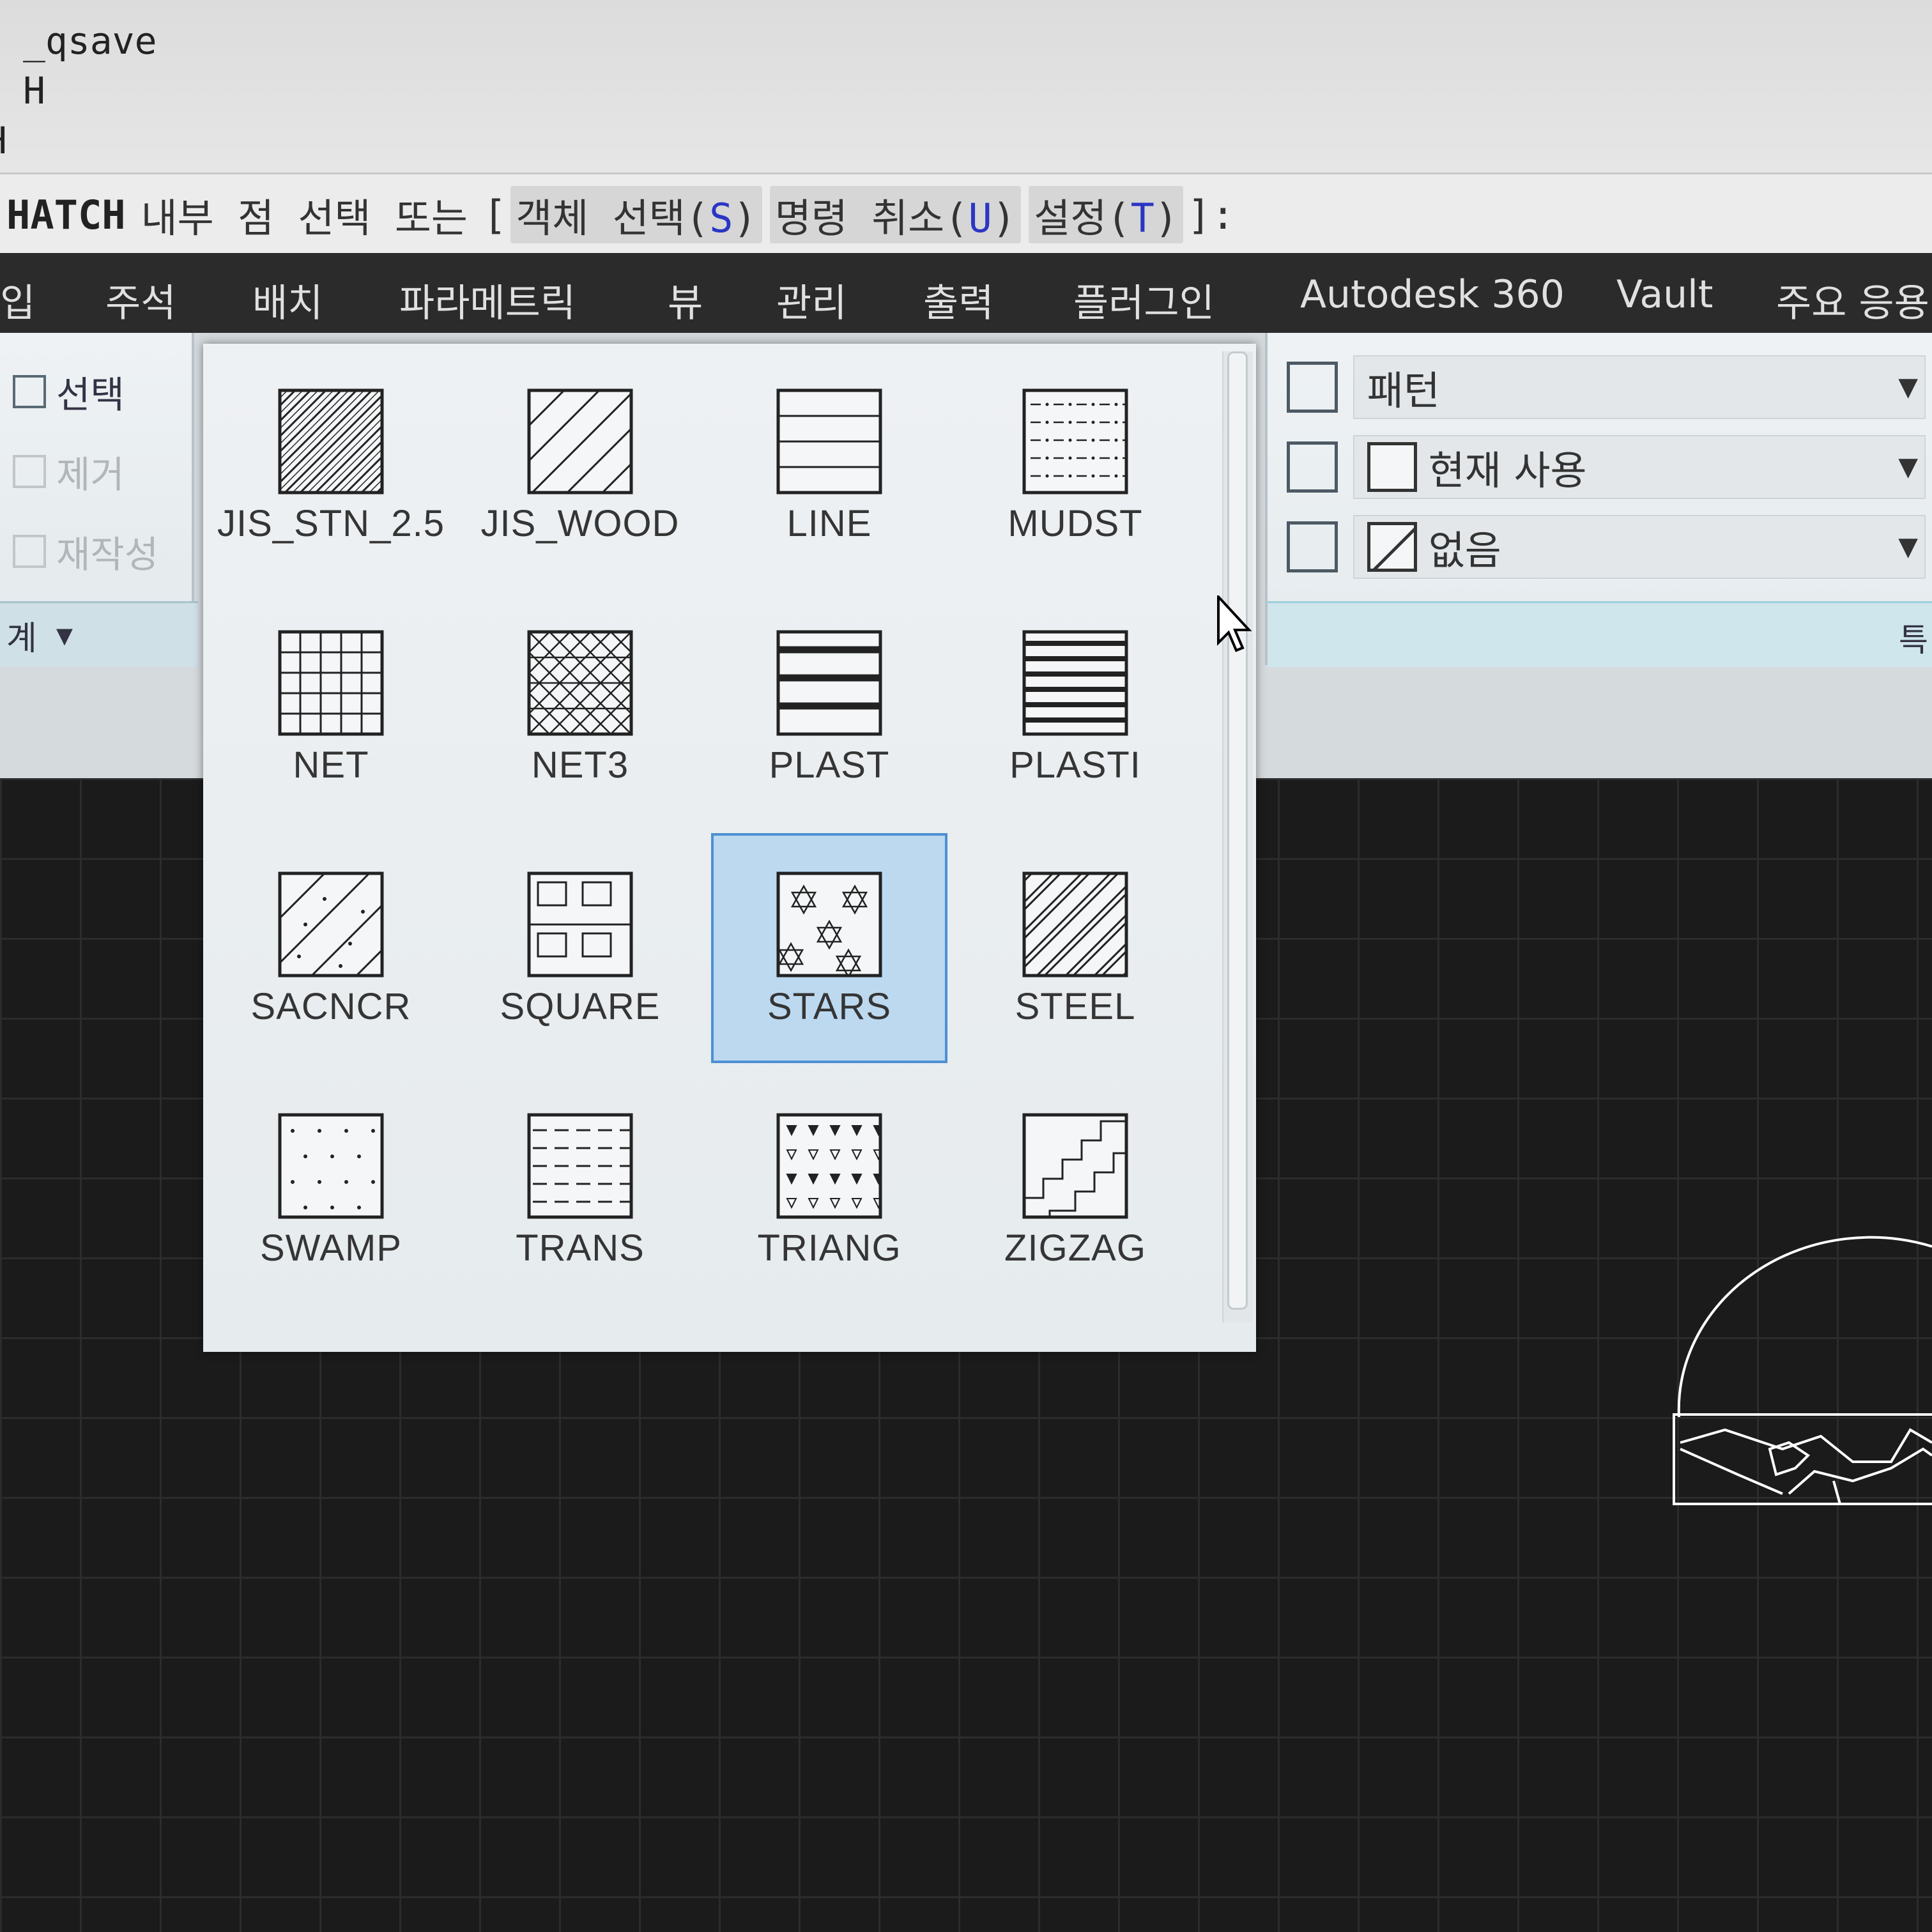 The width and height of the screenshot is (1932, 1932). I want to click on pattern-label: SQUARE, so click(580, 1006).